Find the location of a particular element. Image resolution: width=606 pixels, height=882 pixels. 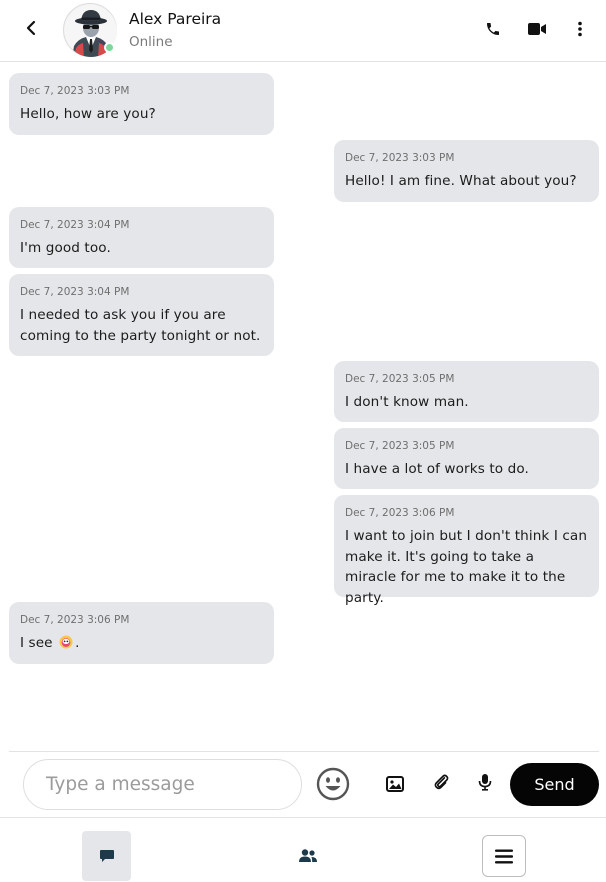

message-text: Hello! I am fine. What about you? is located at coordinates (461, 181).